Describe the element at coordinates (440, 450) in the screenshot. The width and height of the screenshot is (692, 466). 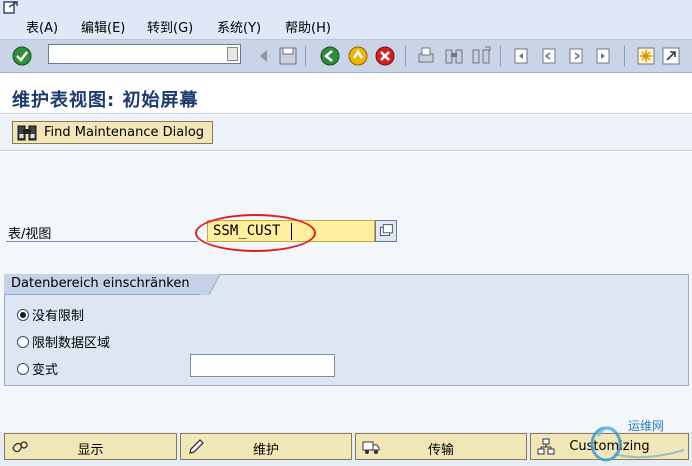
I see `transport-label: 传输` at that location.